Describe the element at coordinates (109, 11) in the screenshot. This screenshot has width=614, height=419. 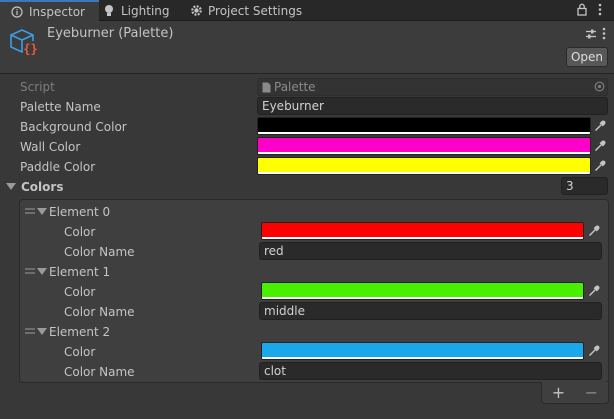
I see `lightbulb-icon` at that location.